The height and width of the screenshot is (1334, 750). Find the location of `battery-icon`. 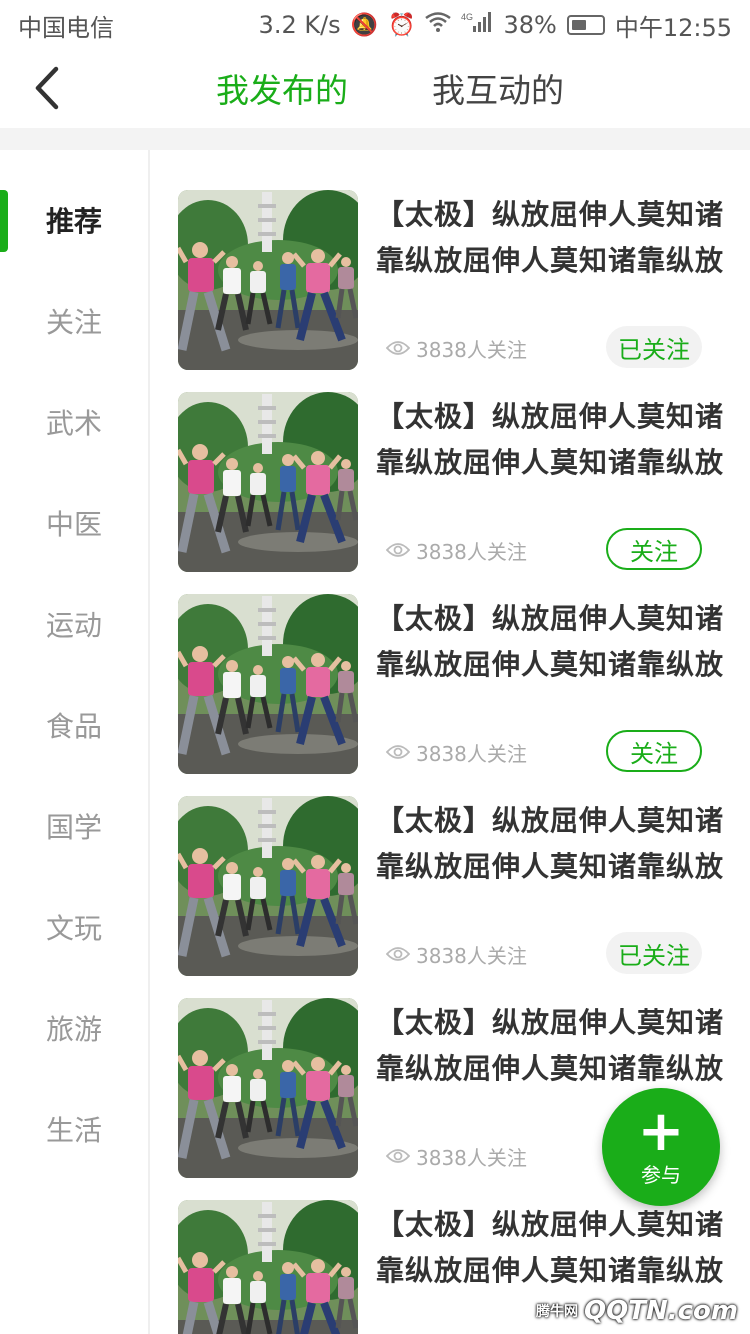

battery-icon is located at coordinates (585, 25).